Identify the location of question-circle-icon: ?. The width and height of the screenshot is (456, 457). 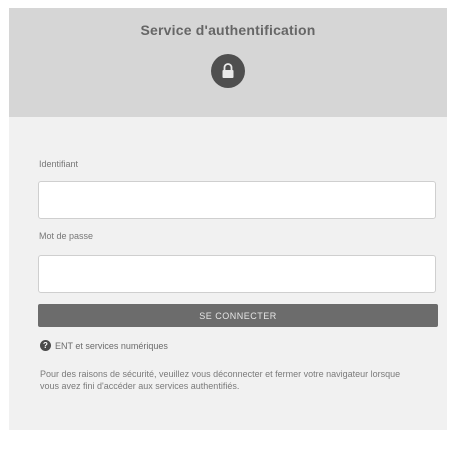
(45, 345).